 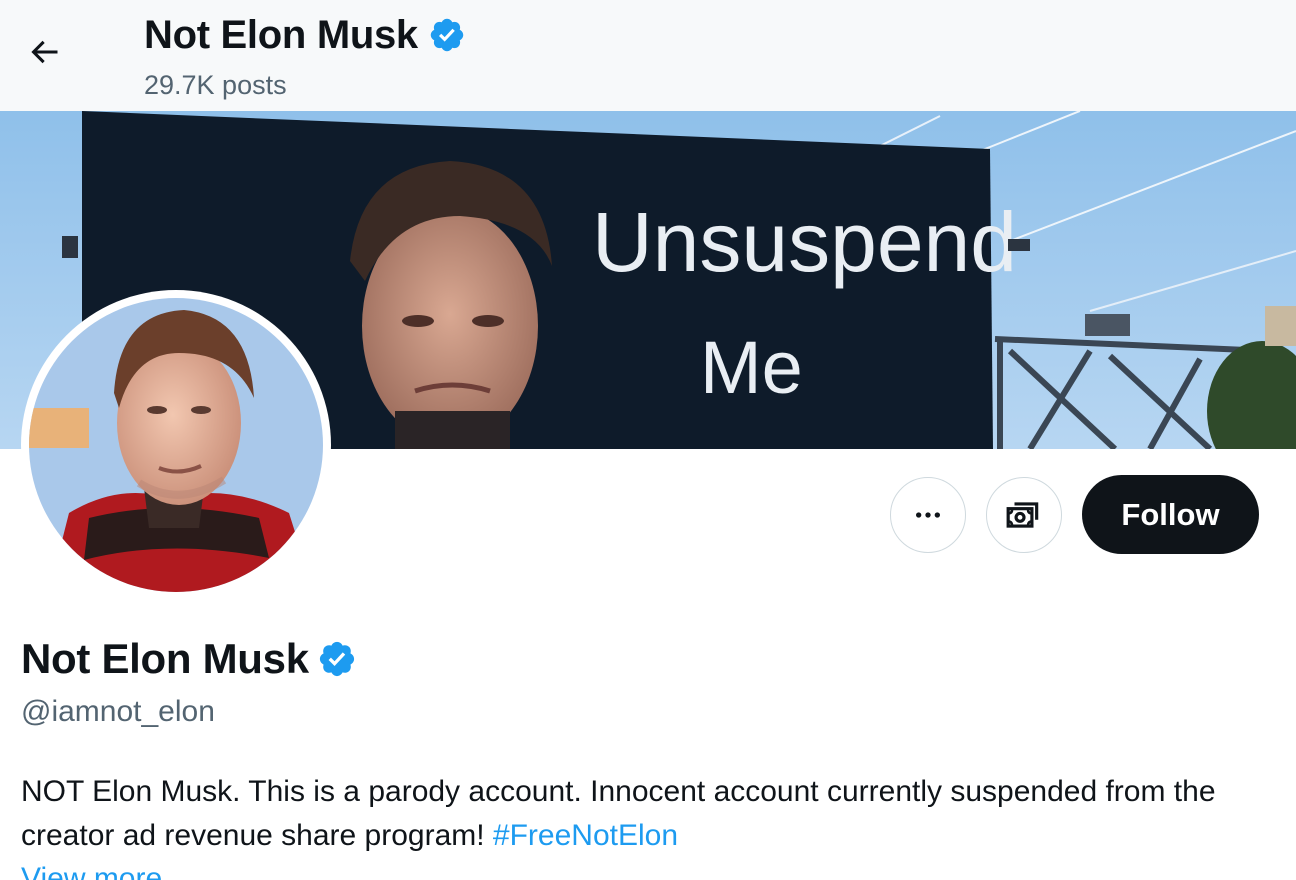 What do you see at coordinates (91, 868) in the screenshot?
I see `view-more-link: View more` at bounding box center [91, 868].